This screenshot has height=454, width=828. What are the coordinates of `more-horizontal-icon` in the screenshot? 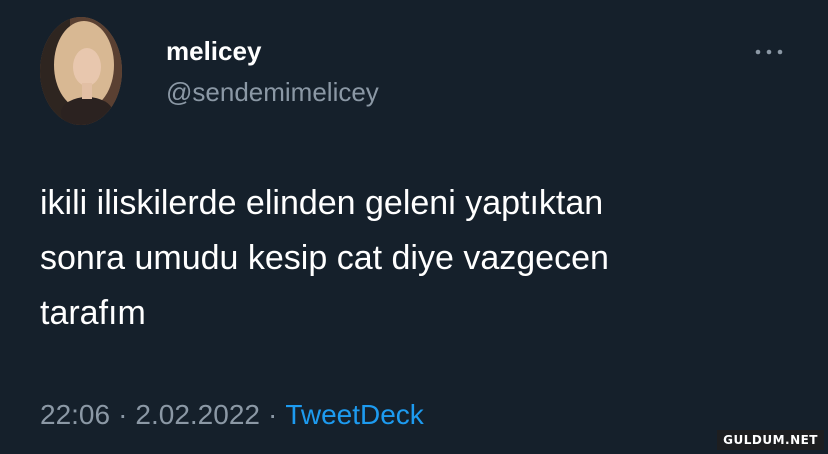 It's located at (769, 52).